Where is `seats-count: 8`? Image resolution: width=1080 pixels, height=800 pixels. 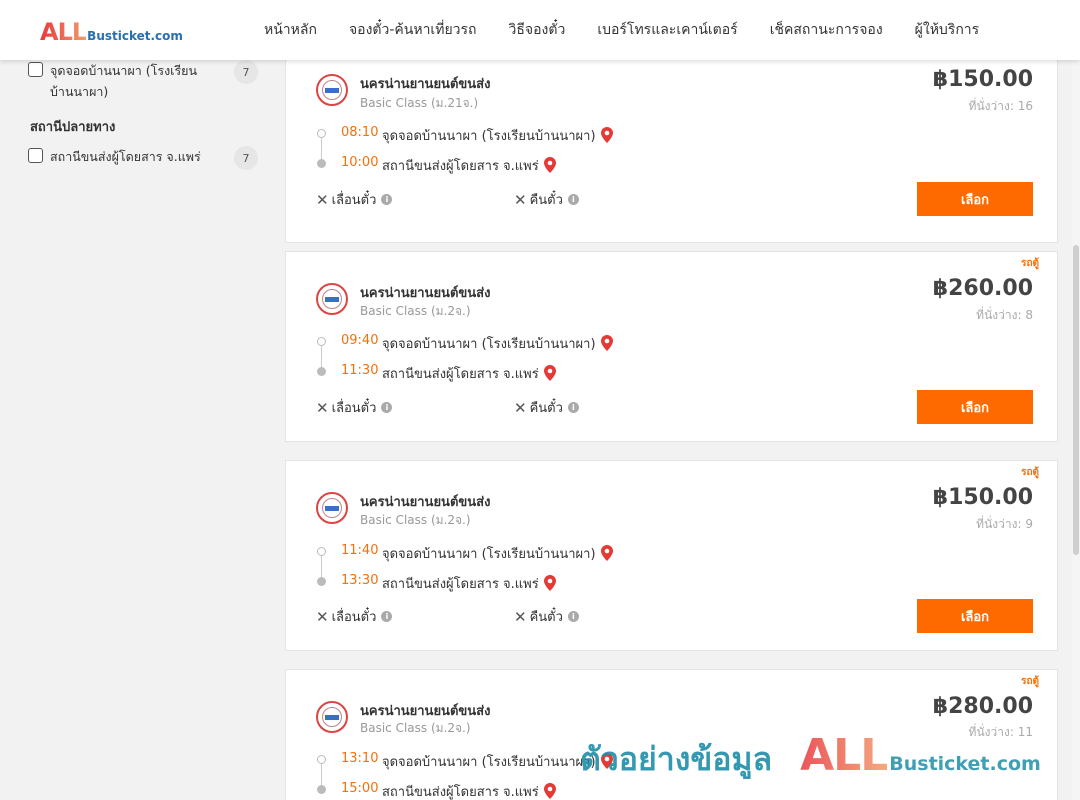
seats-count: 8 is located at coordinates (1029, 315).